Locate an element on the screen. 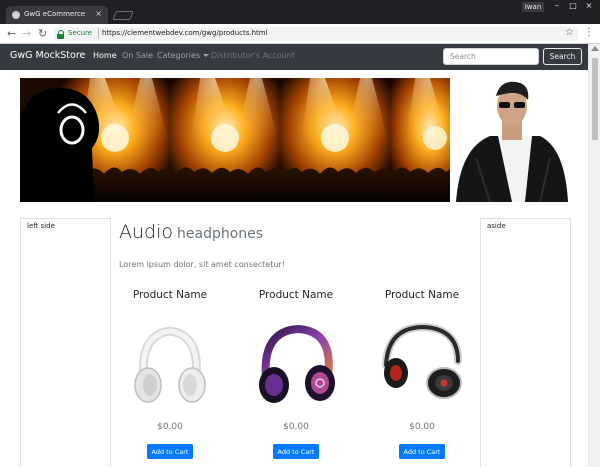  forward-icon: → is located at coordinates (26, 34).